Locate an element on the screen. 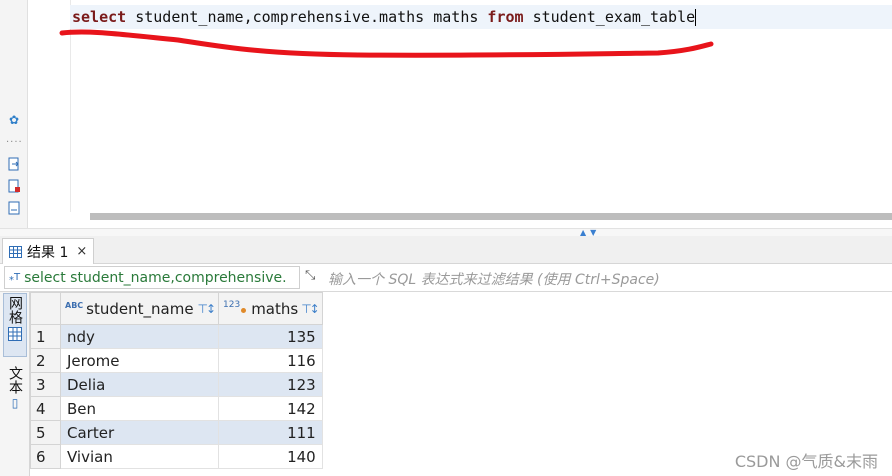  table-row: 2 Jerome 116 is located at coordinates (176, 360).